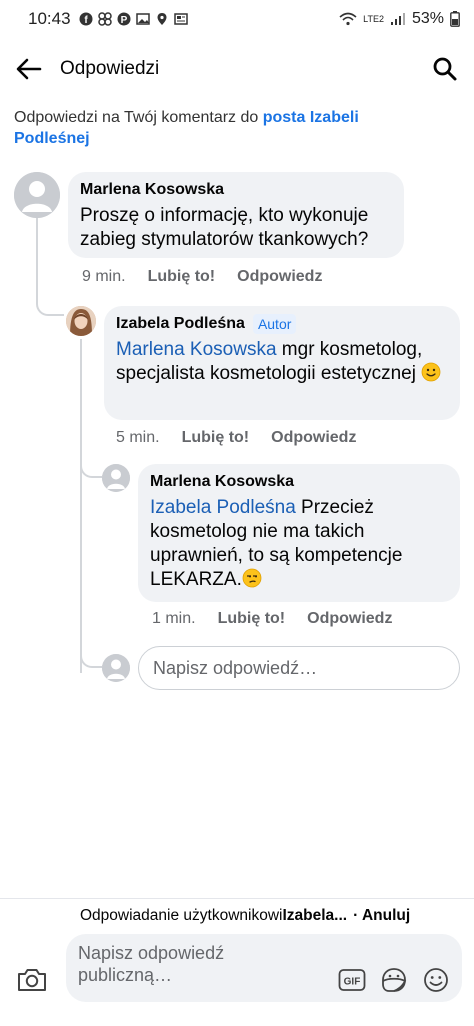 This screenshot has width=474, height=1026. I want to click on comment-time: 5 min., so click(138, 437).